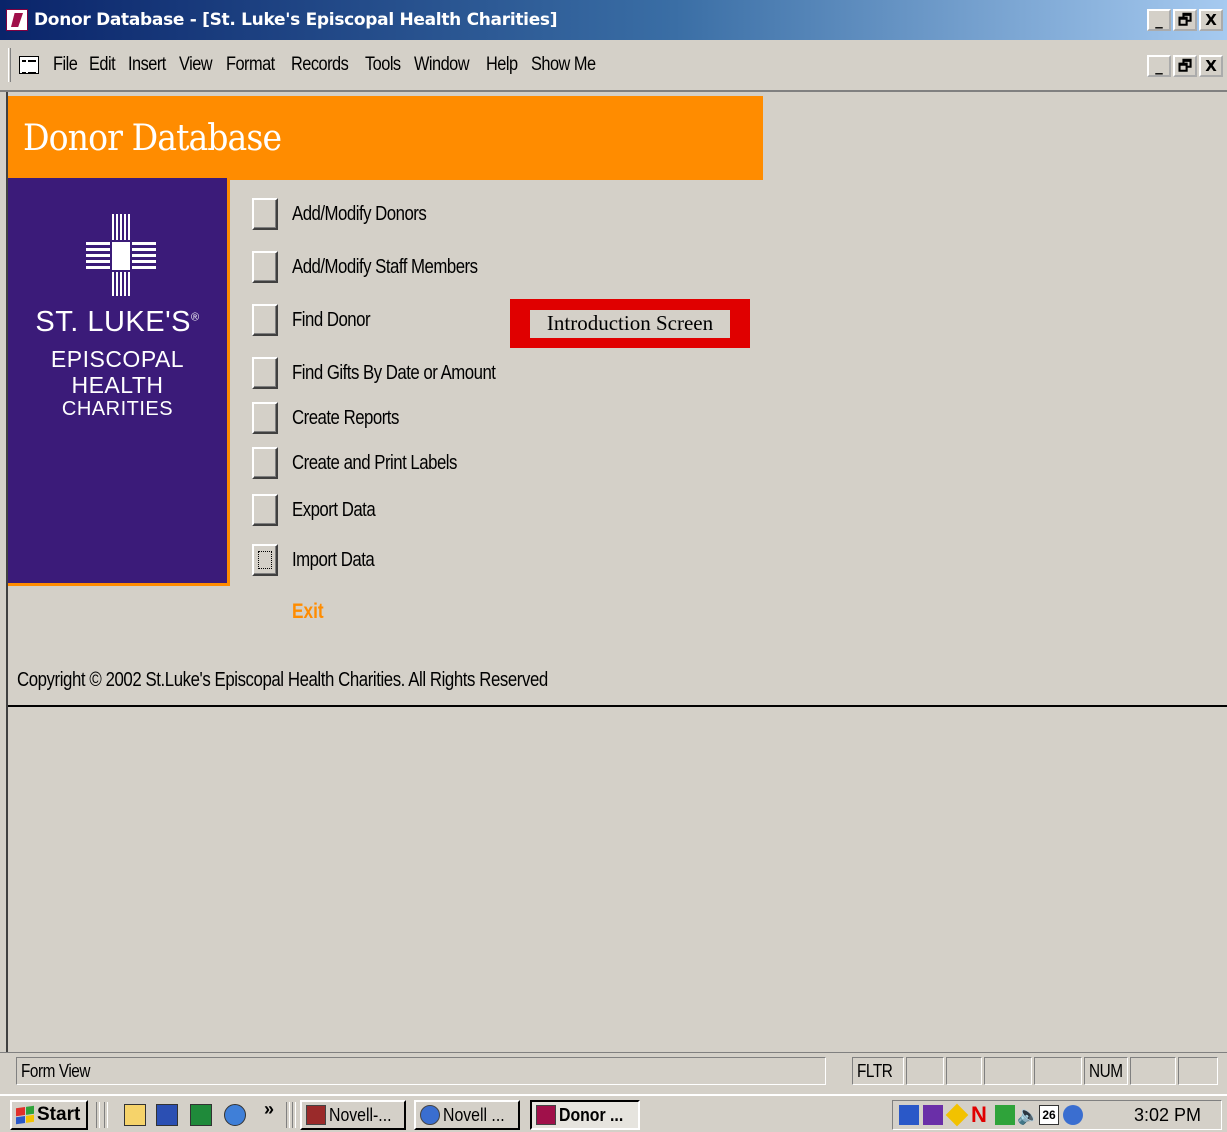  What do you see at coordinates (265, 373) in the screenshot?
I see `find-gifts-button` at bounding box center [265, 373].